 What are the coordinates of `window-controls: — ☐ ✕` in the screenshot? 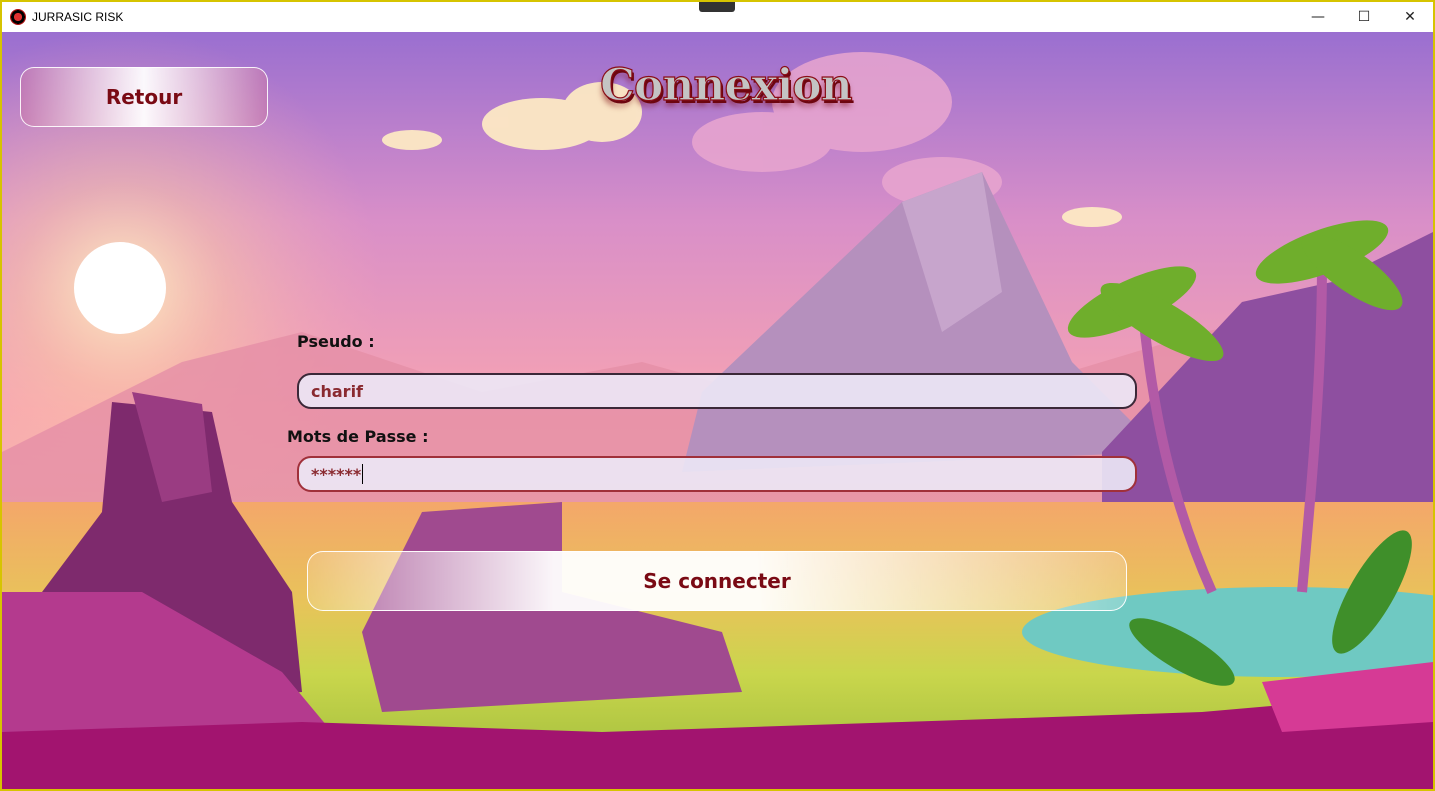 It's located at (1364, 17).